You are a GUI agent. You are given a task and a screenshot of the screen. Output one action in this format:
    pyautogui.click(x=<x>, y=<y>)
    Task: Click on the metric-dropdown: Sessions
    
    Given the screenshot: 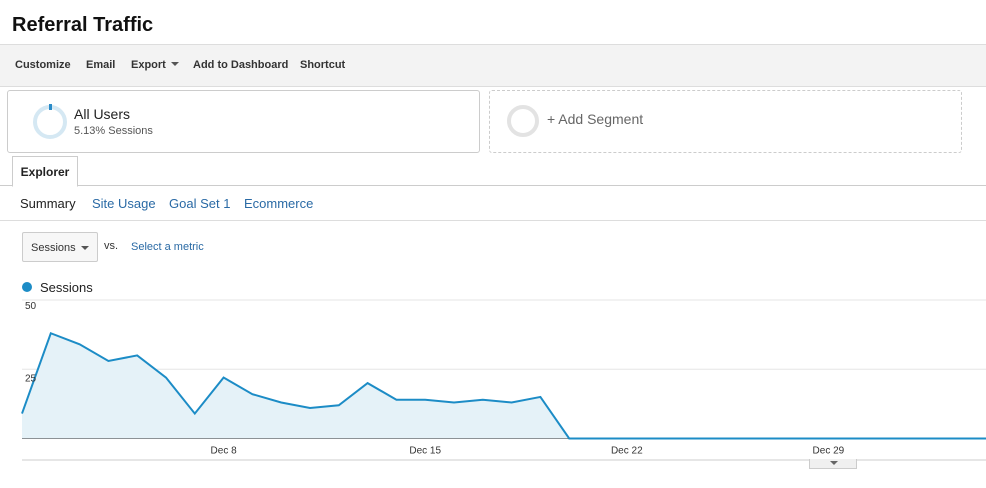 What is the action you would take?
    pyautogui.click(x=60, y=247)
    